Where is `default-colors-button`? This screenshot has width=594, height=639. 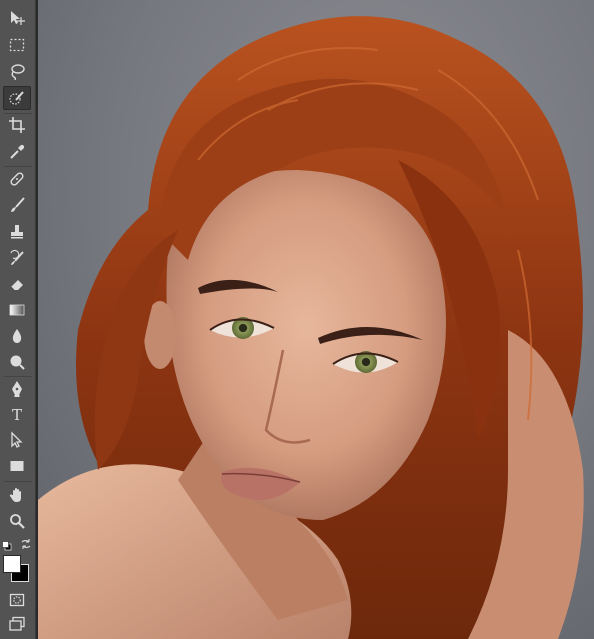 default-colors-button is located at coordinates (7, 543).